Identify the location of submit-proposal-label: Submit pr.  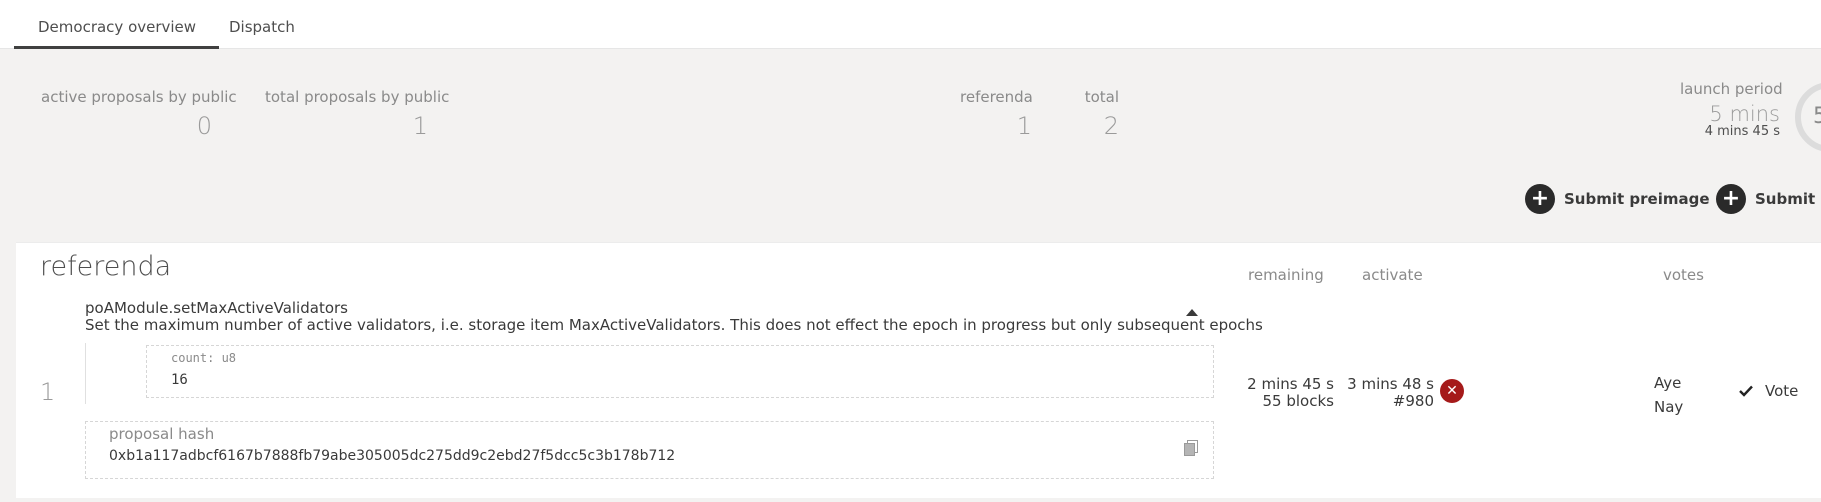
(1788, 199).